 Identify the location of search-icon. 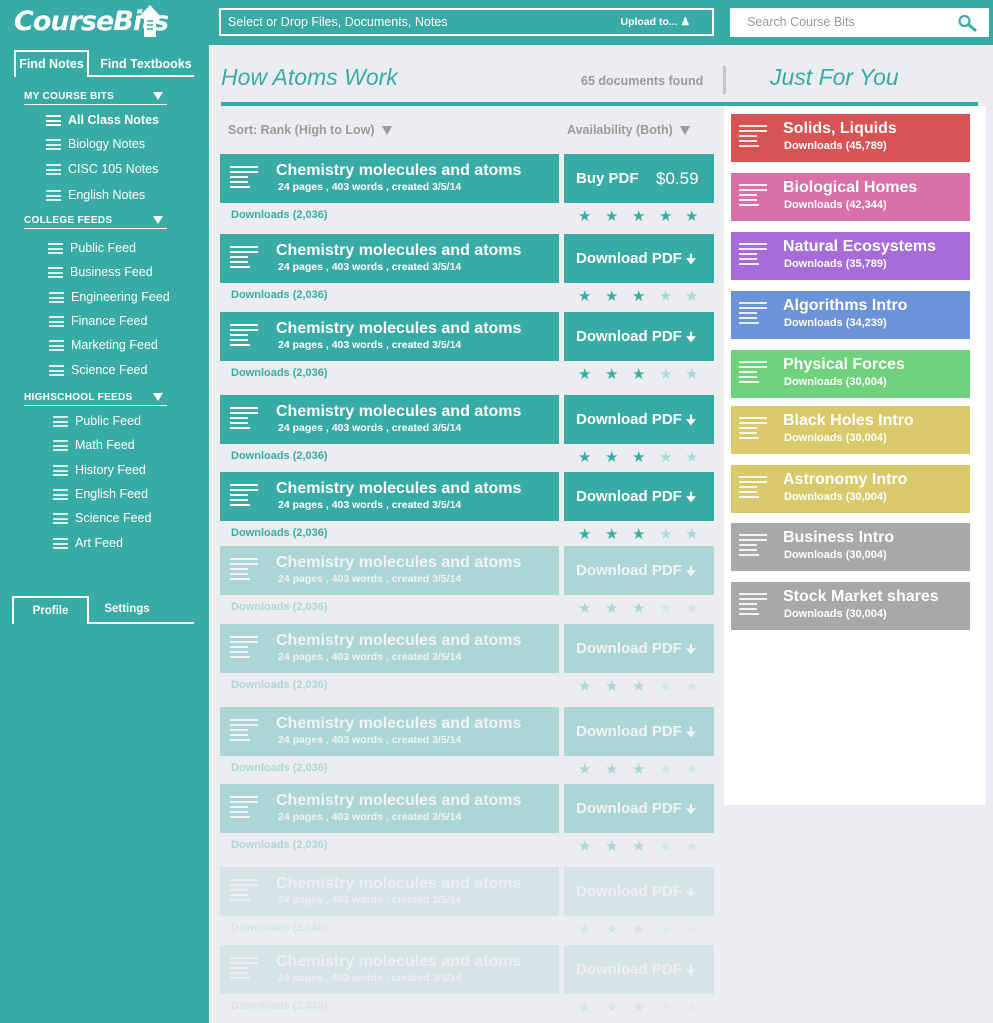
(967, 23).